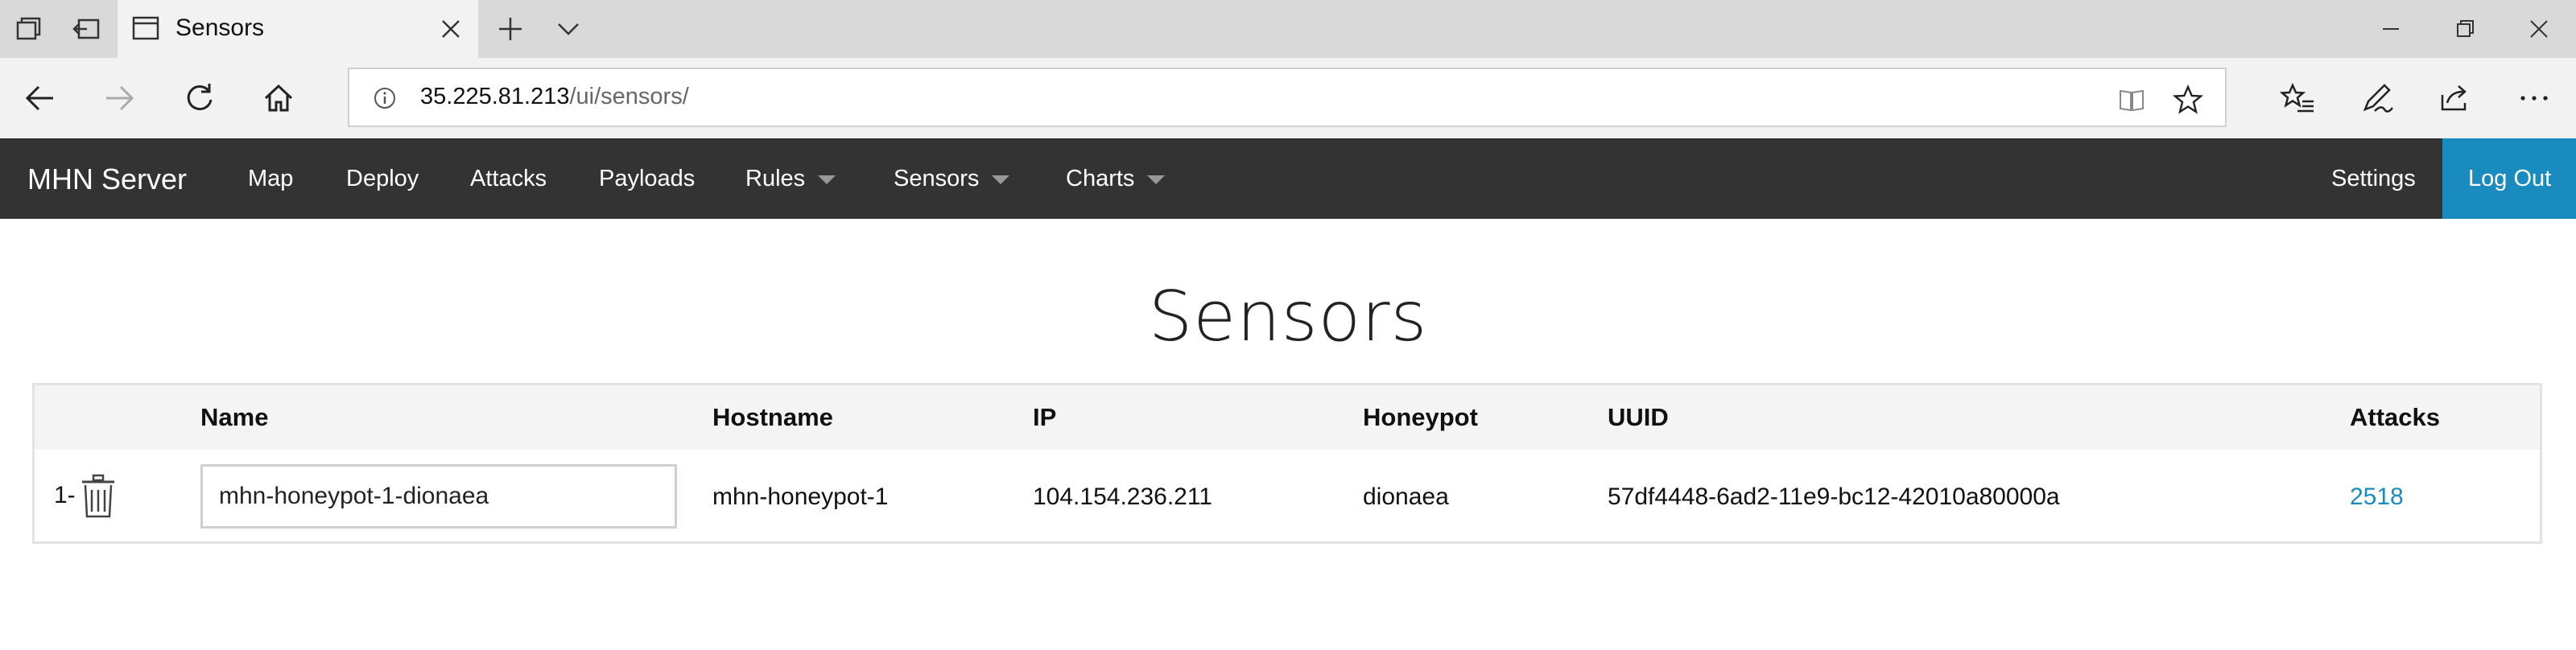 The height and width of the screenshot is (650, 2576). Describe the element at coordinates (145, 28) in the screenshot. I see `page-icon` at that location.